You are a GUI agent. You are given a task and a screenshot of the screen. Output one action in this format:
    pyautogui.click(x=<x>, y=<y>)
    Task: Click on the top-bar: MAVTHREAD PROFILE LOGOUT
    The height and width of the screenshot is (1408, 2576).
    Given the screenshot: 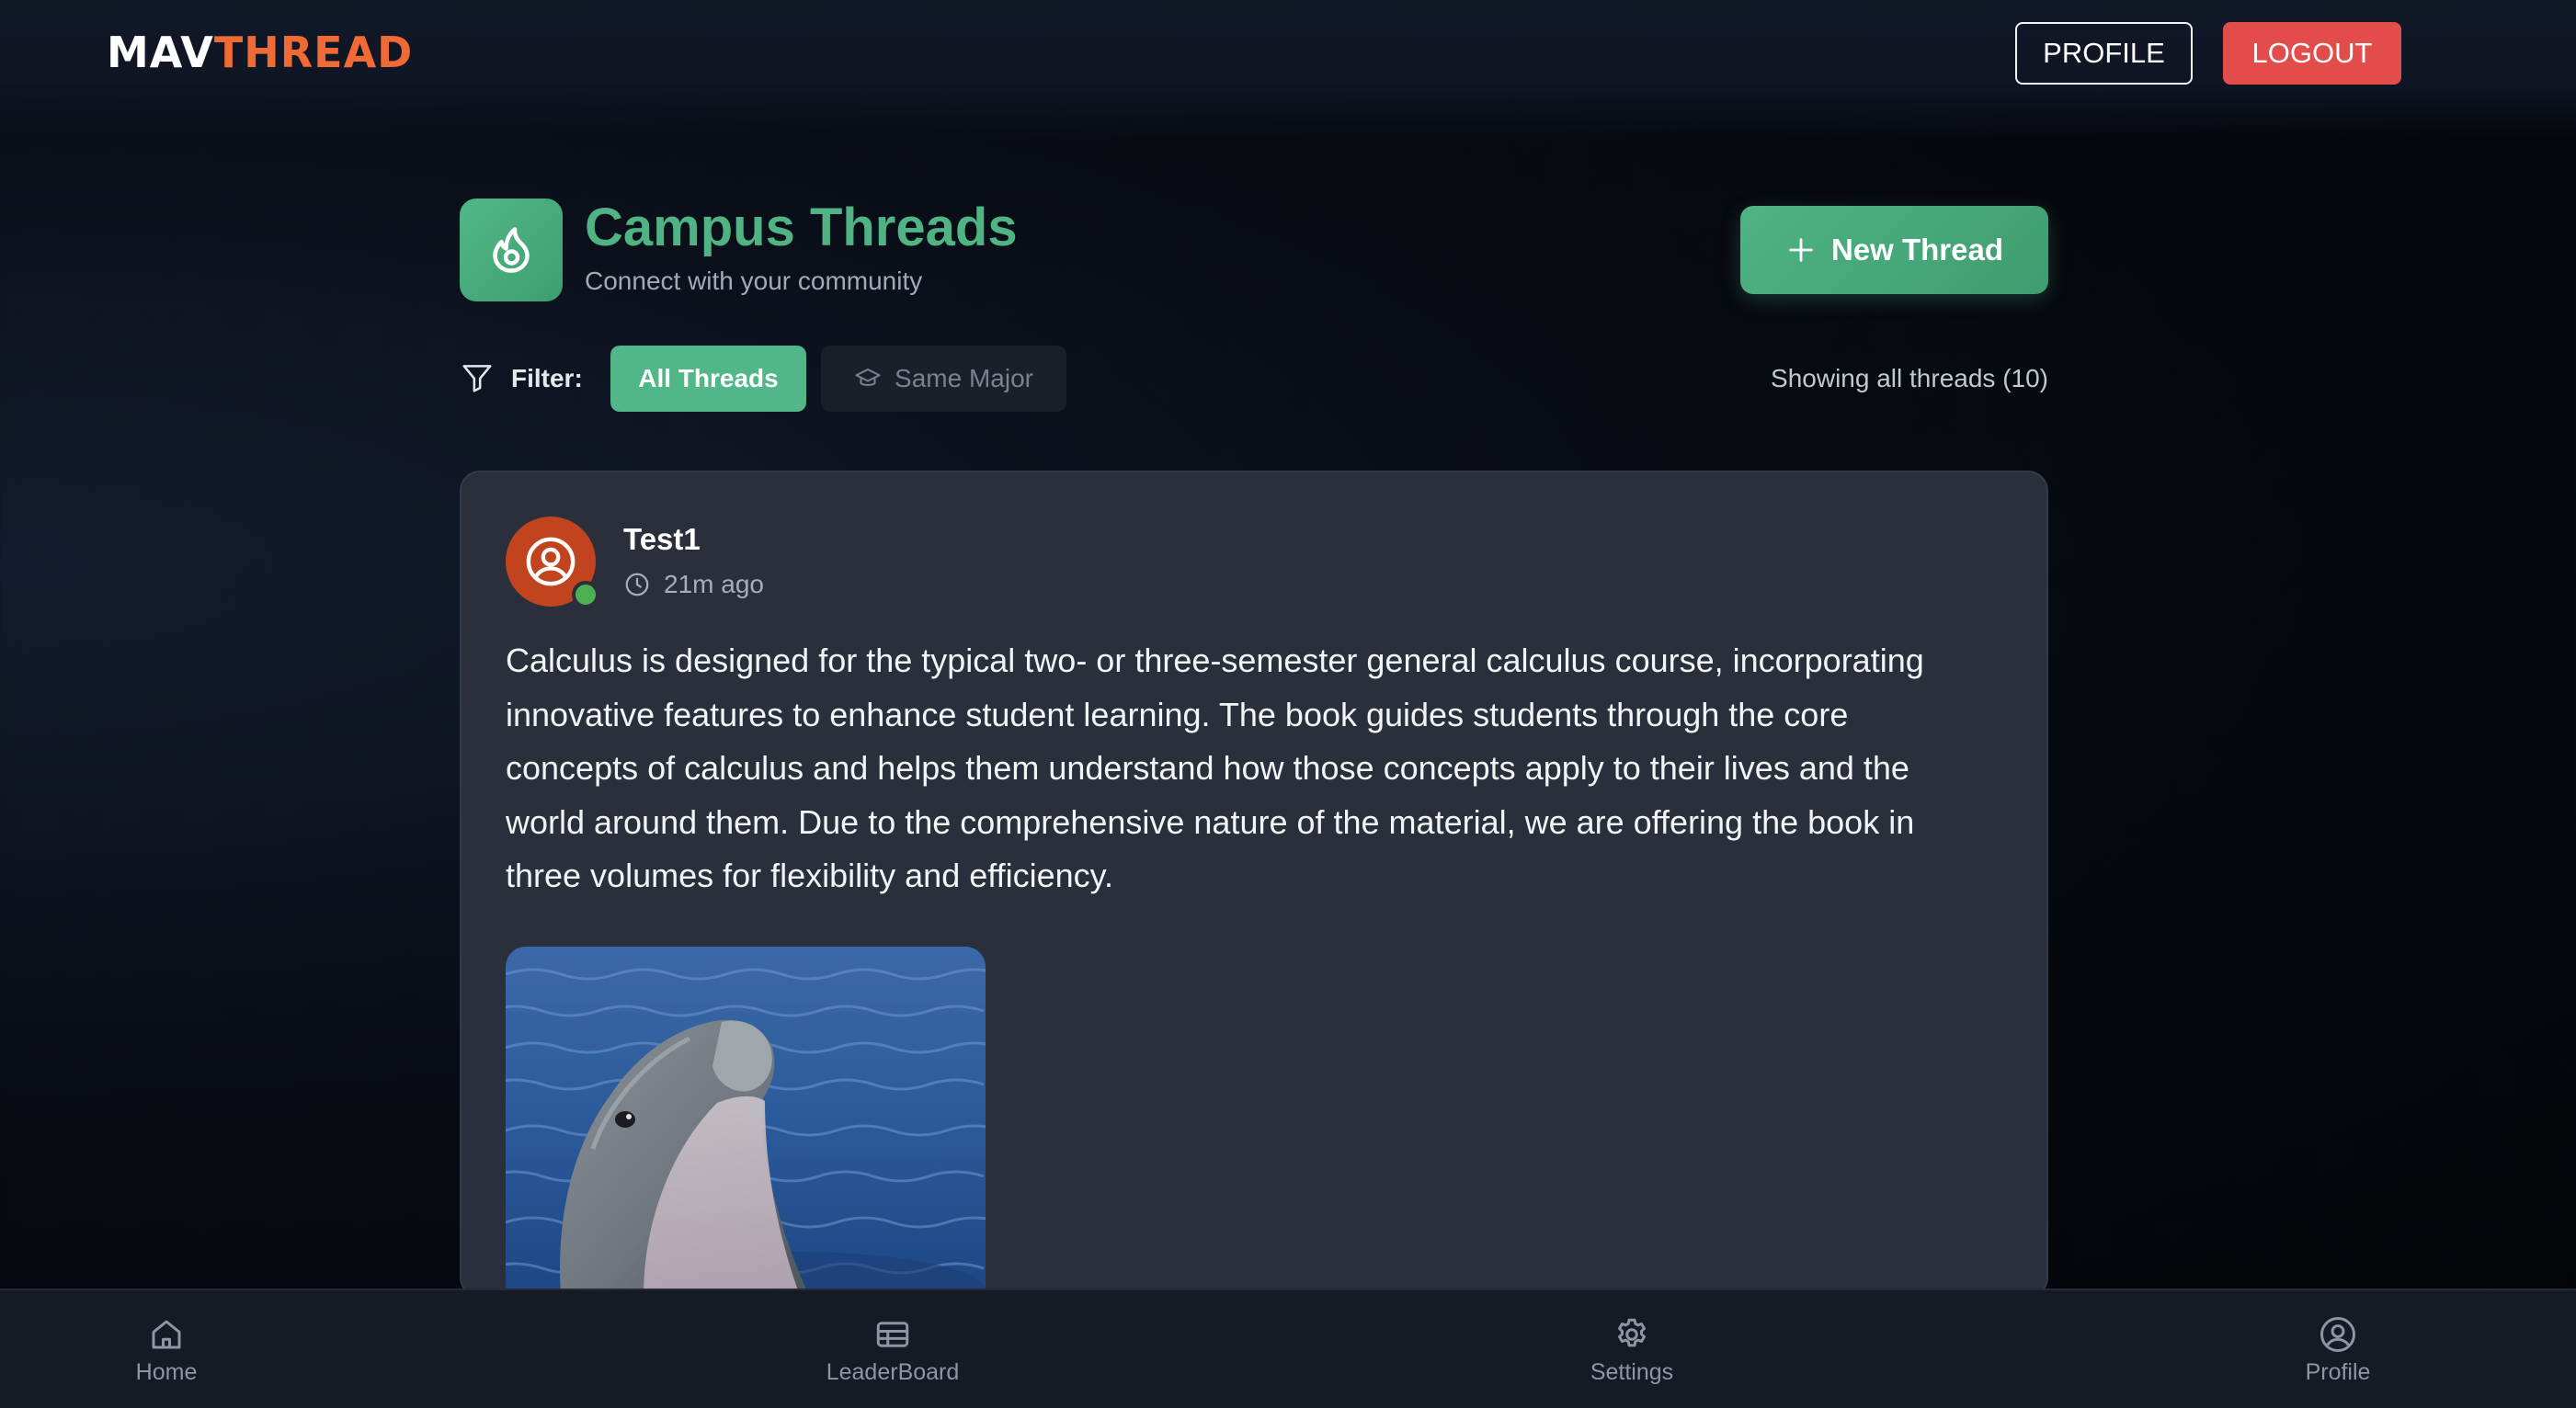 What is the action you would take?
    pyautogui.click(x=1288, y=69)
    